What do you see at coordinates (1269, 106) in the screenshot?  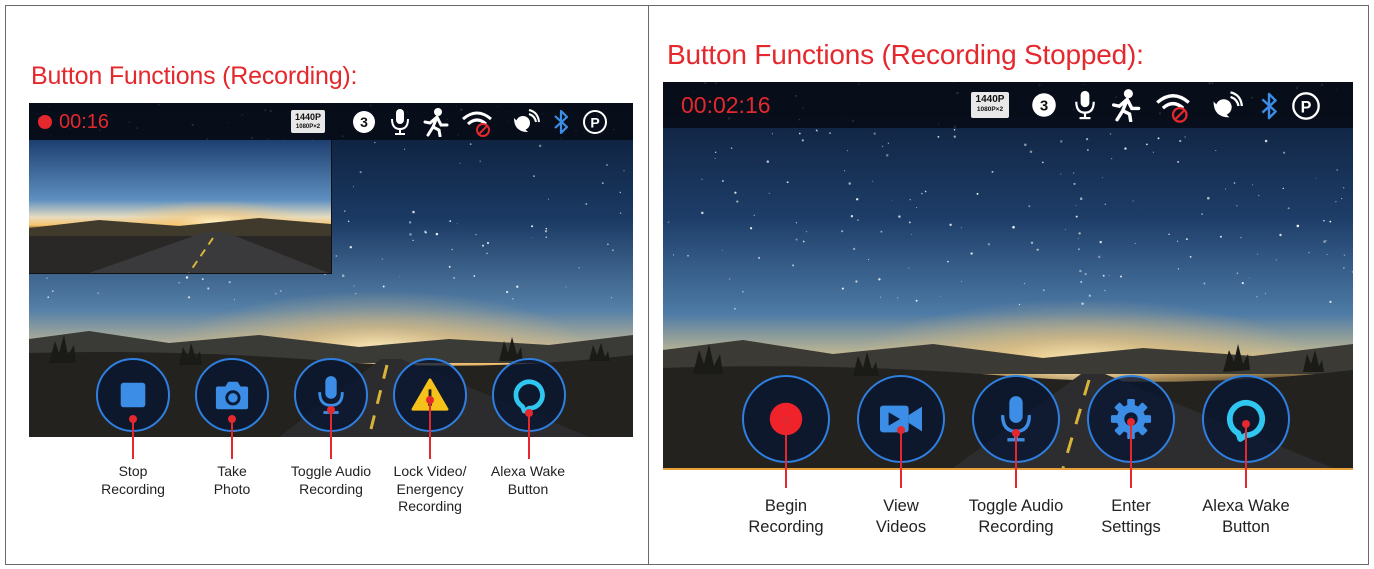 I see `bluetooth-icon` at bounding box center [1269, 106].